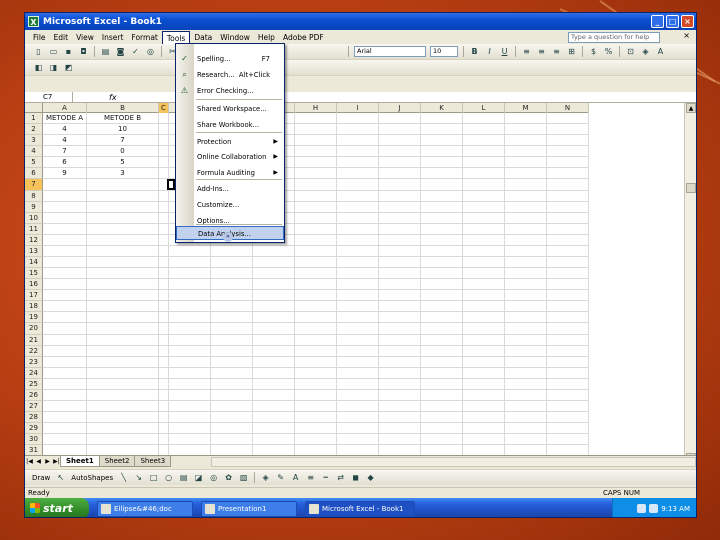 This screenshot has width=720, height=540. What do you see at coordinates (526, 229) in the screenshot?
I see `cell-m11` at bounding box center [526, 229].